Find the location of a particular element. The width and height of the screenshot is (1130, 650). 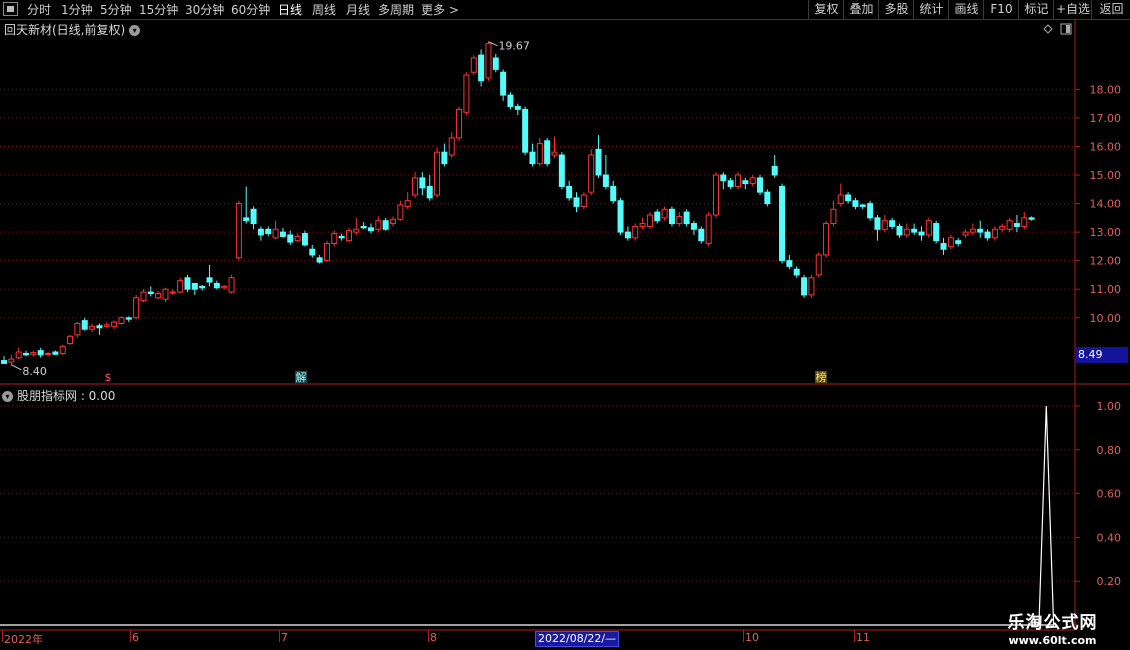

price-axis-label: 18.00 is located at coordinates (1106, 89).